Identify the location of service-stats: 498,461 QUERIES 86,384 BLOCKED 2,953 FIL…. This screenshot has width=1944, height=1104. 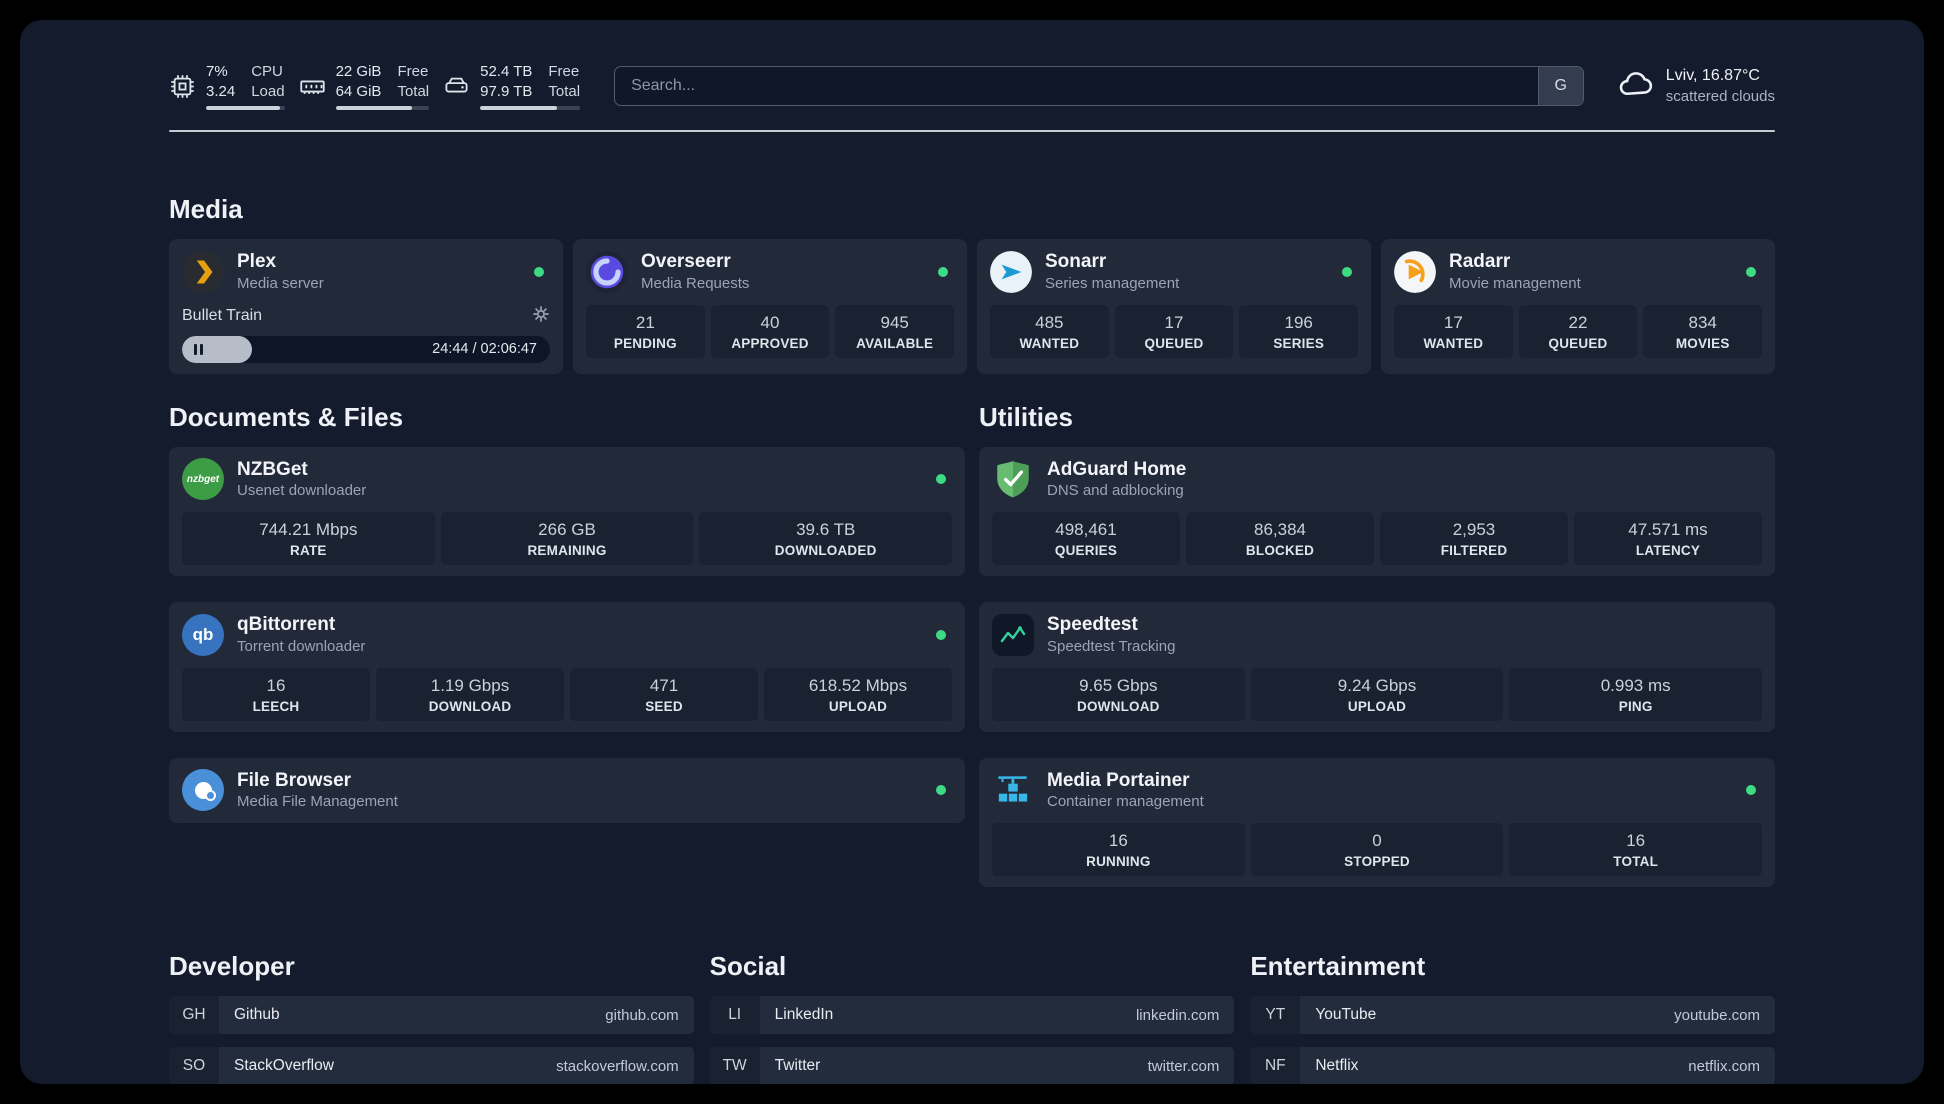
(1377, 538).